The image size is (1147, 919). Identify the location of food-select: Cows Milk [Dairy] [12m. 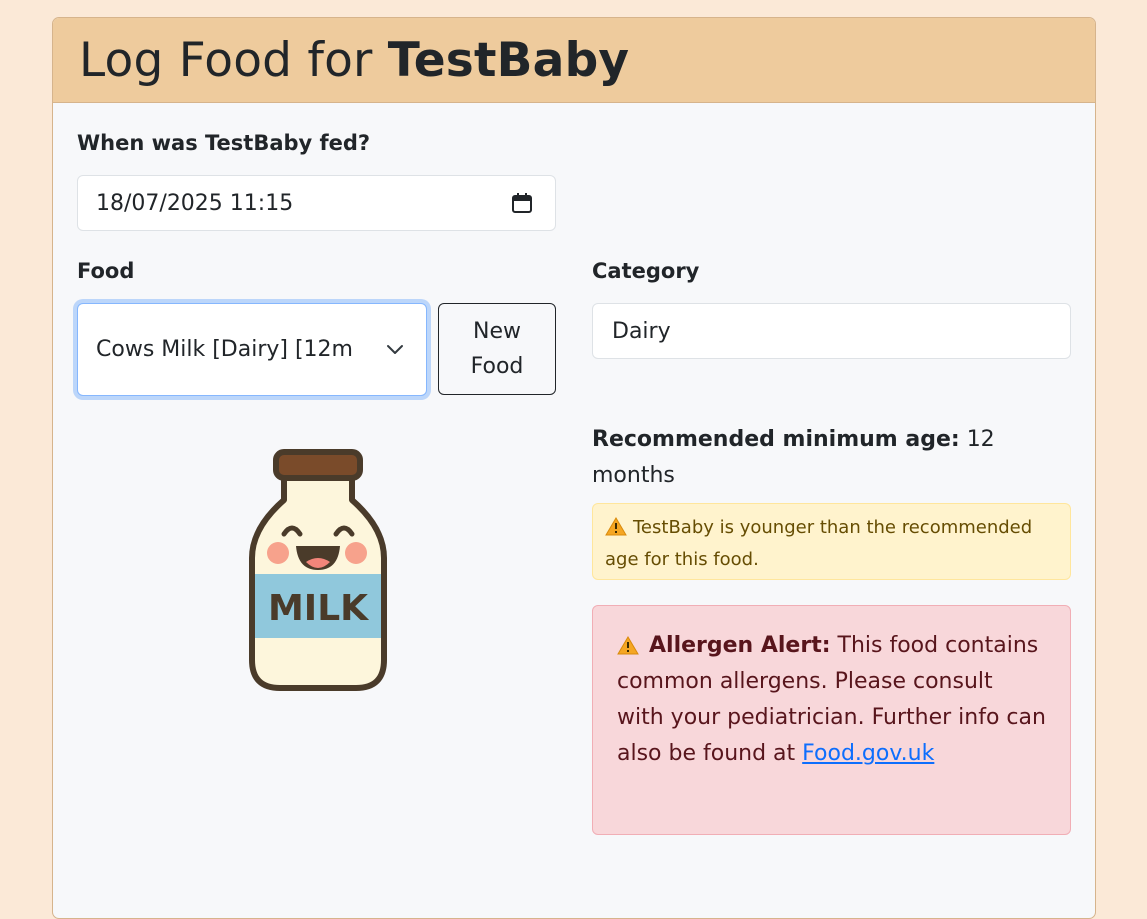
(252, 349).